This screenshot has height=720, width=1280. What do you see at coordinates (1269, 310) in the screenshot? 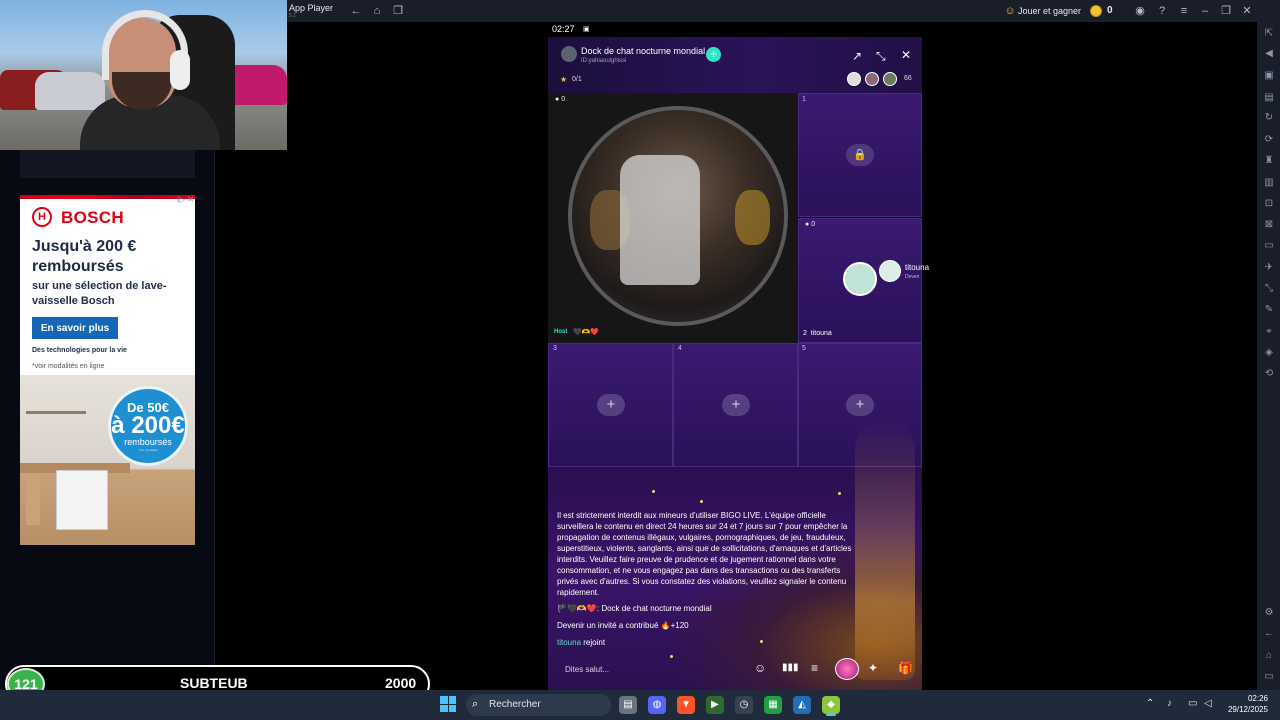
I see `eco-icon: ✎` at bounding box center [1269, 310].